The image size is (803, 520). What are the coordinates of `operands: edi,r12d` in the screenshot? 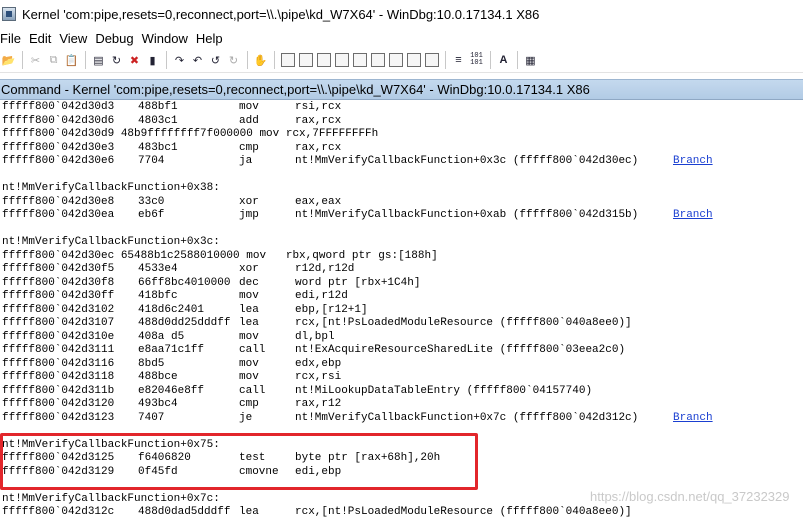 It's located at (321, 296).